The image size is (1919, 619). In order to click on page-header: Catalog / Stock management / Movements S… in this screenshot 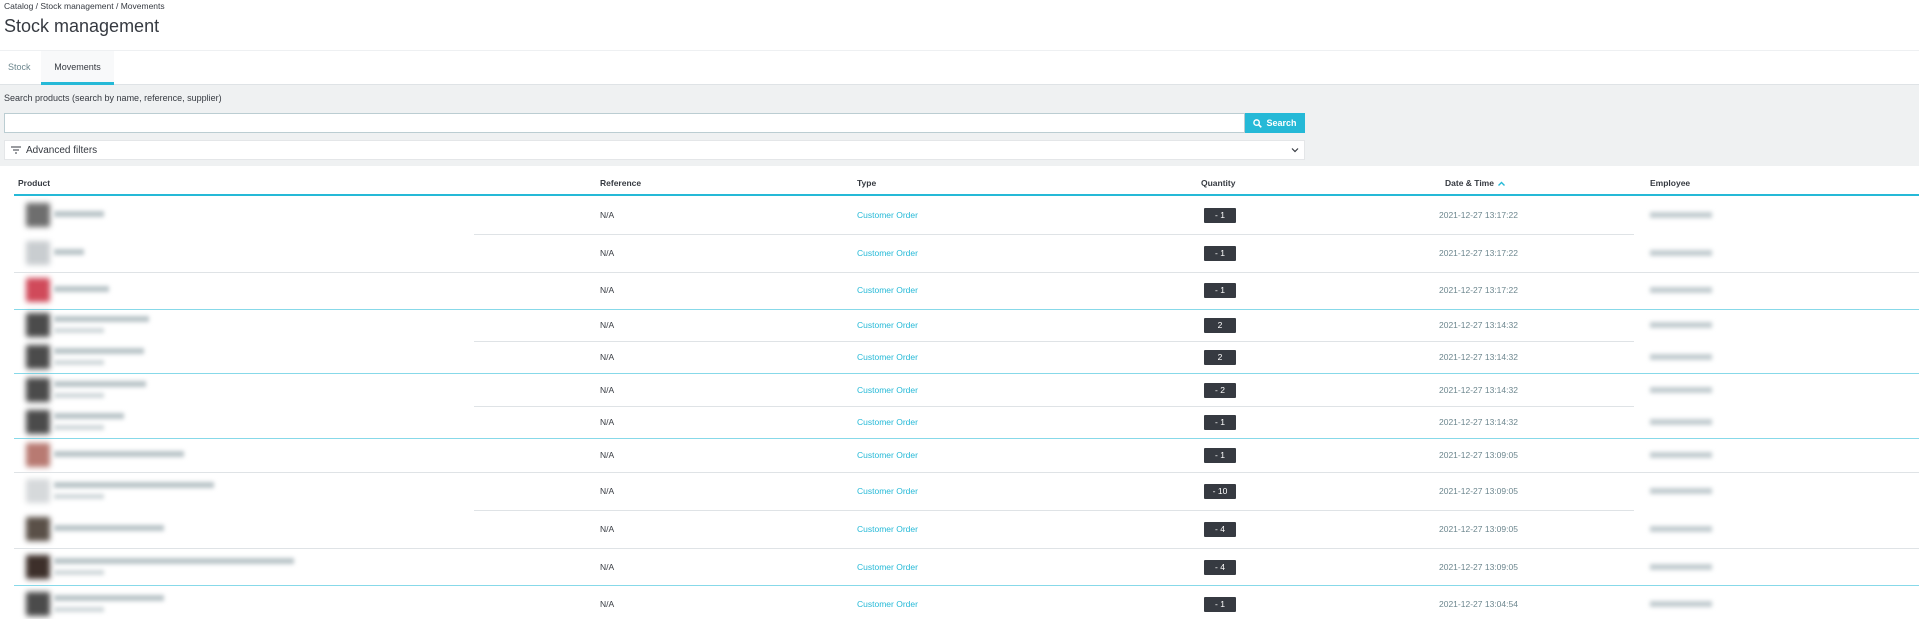, I will do `click(959, 25)`.